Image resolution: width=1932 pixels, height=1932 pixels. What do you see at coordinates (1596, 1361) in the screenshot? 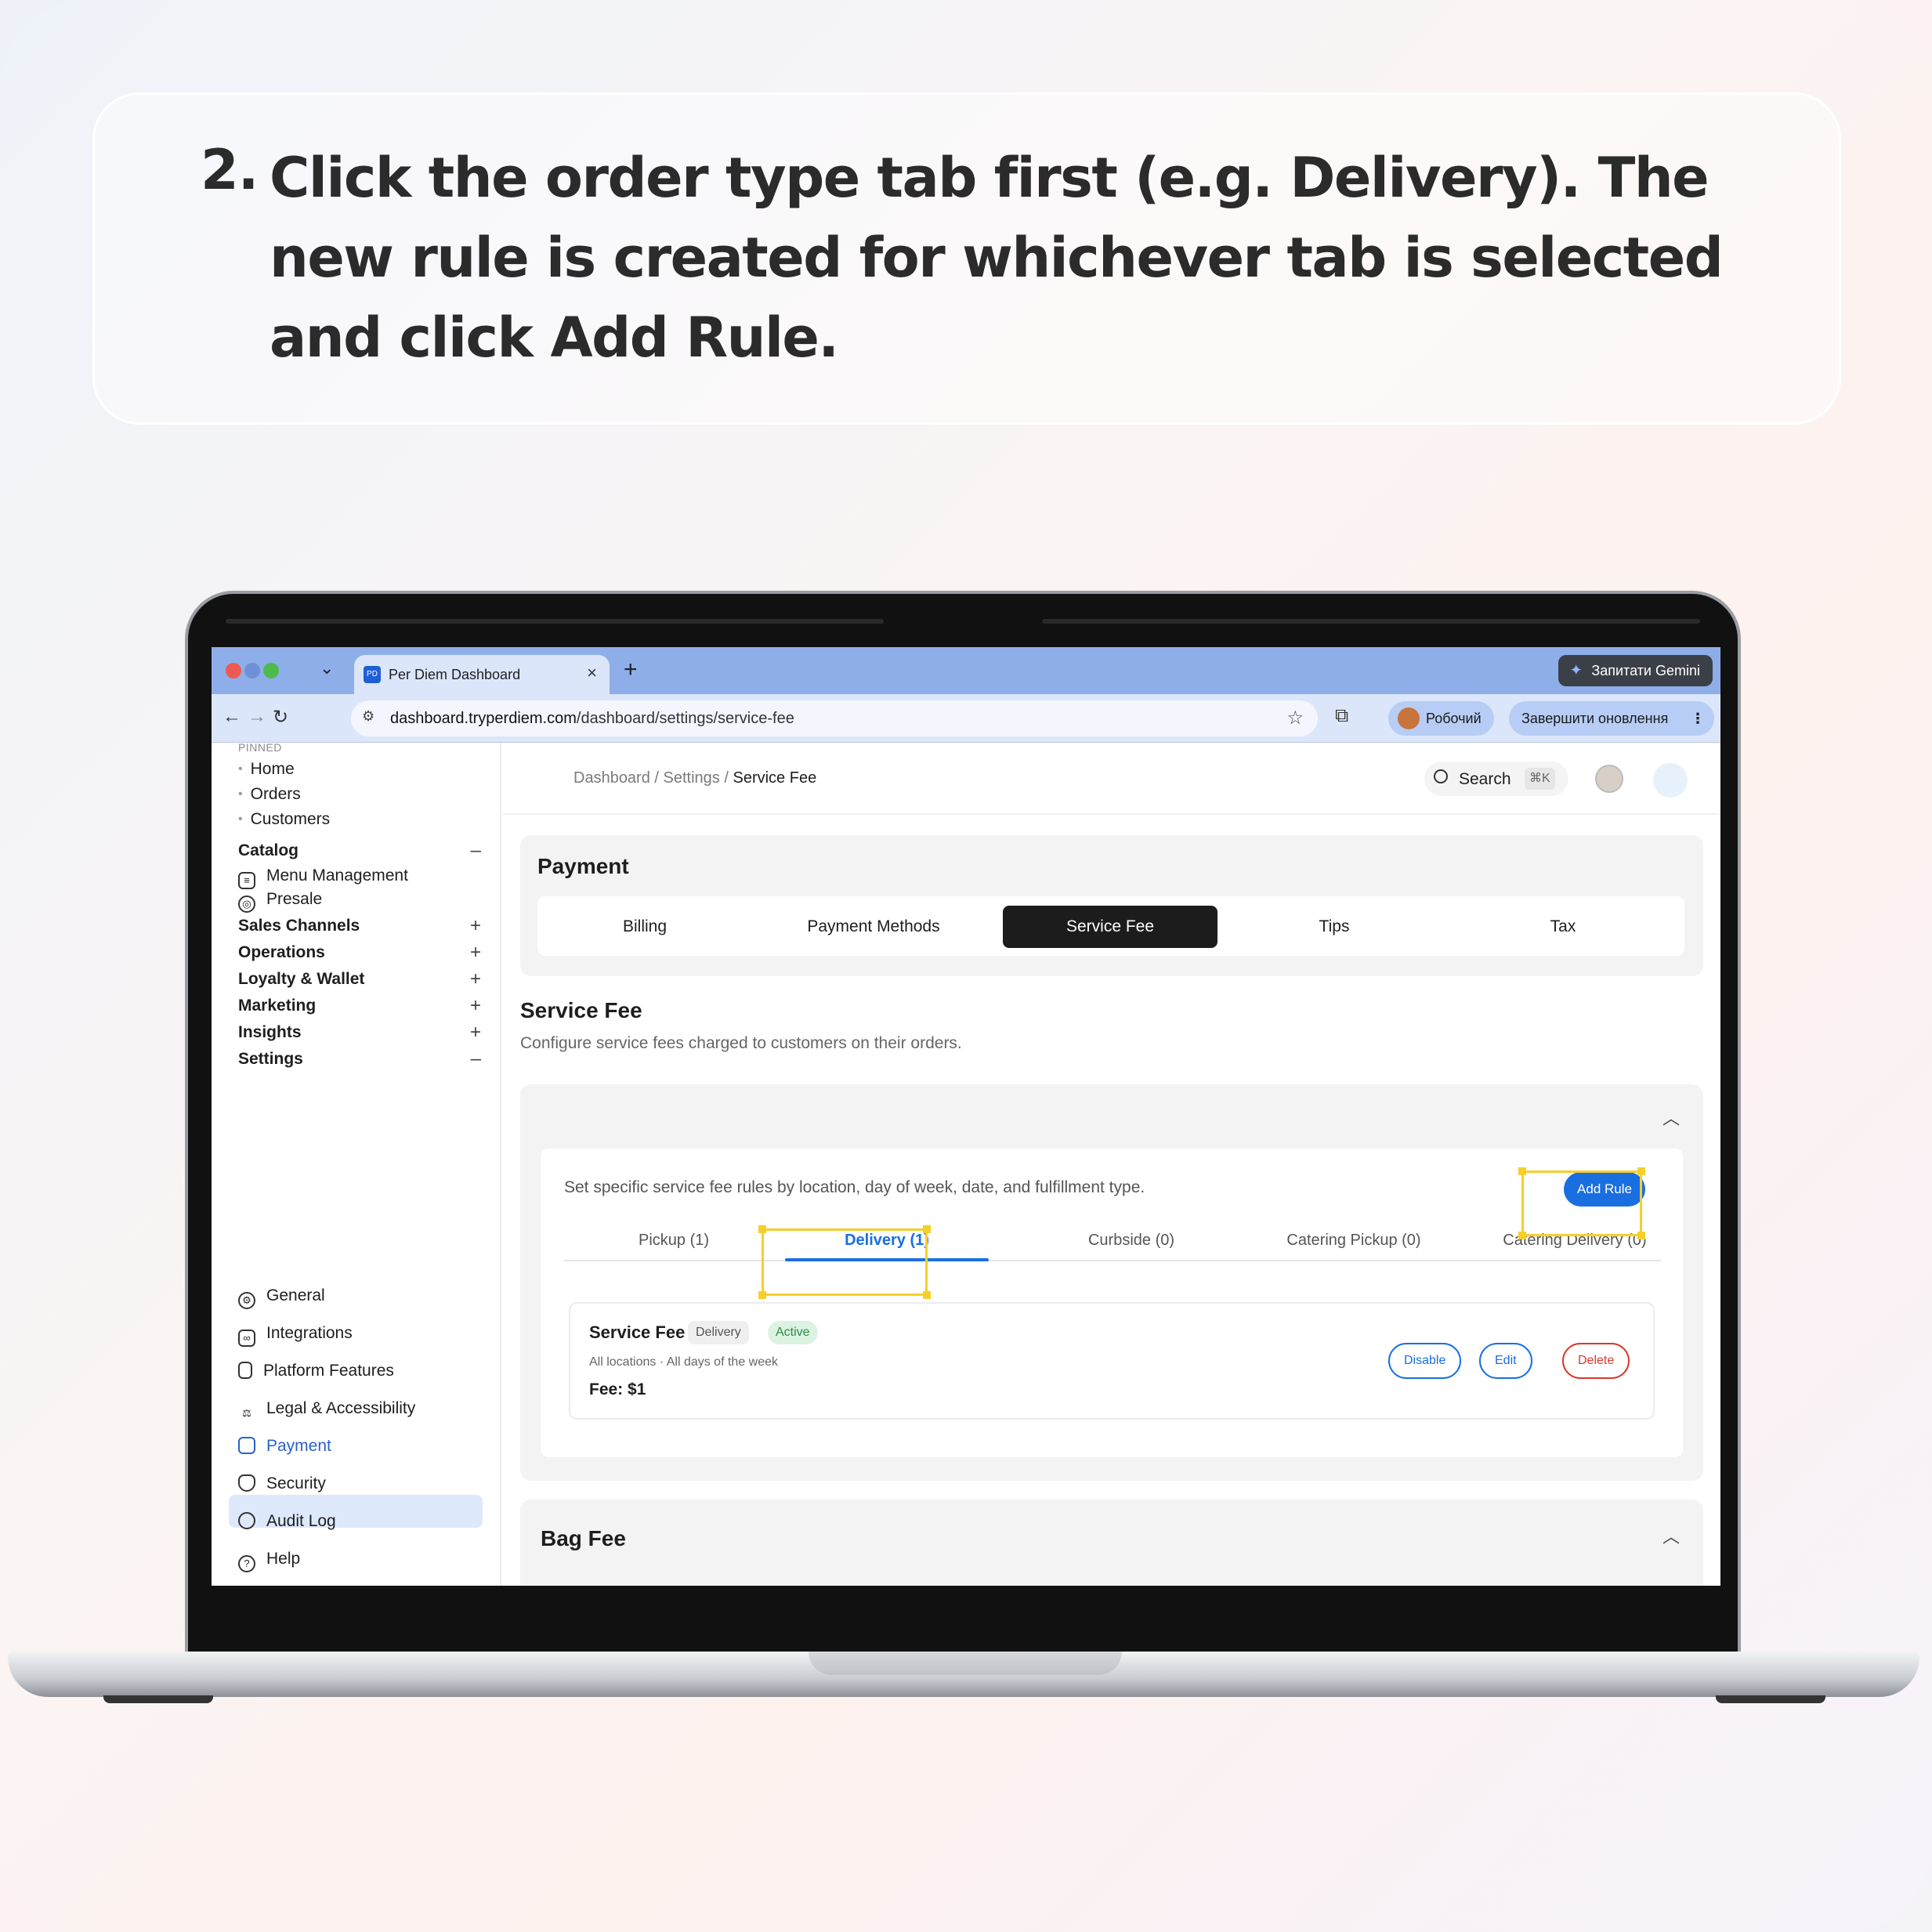
I see `delete-button: Delete` at bounding box center [1596, 1361].